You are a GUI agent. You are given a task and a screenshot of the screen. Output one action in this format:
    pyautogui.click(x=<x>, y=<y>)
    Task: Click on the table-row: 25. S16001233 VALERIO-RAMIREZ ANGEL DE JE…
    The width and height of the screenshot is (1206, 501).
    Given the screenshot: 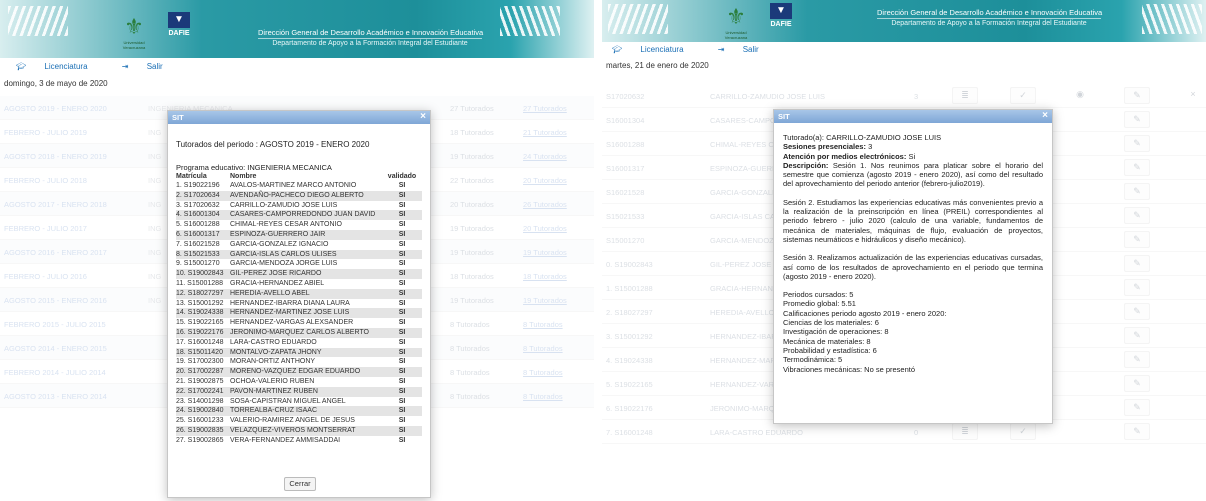 What is the action you would take?
    pyautogui.click(x=299, y=421)
    